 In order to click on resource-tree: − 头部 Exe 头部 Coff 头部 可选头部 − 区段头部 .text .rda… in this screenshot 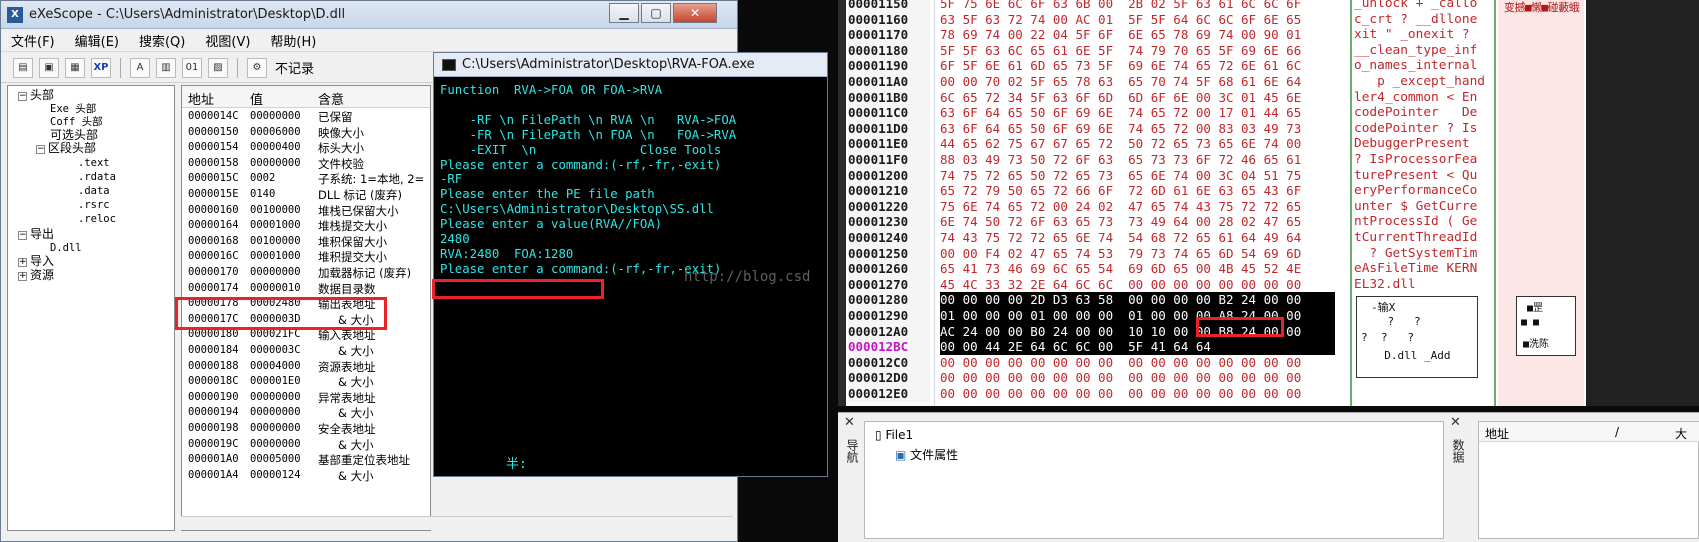, I will do `click(91, 308)`.